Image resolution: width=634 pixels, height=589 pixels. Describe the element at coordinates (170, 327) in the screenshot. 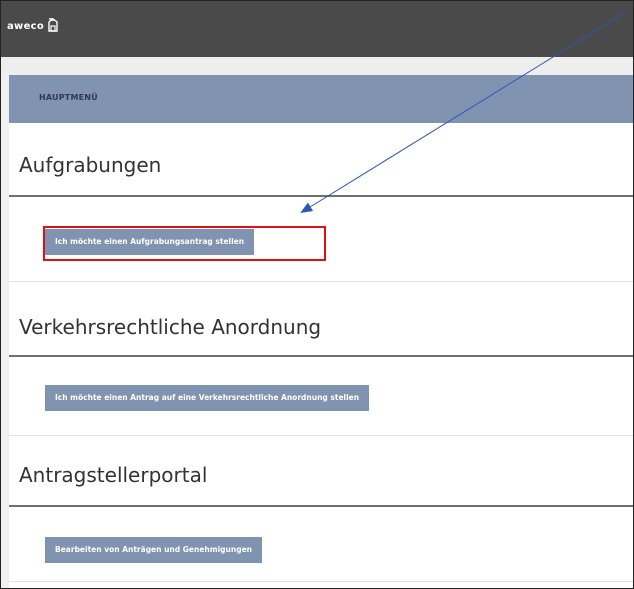

I see `section-title-traffic-order: Verkehrsrechtliche Anordnung` at that location.